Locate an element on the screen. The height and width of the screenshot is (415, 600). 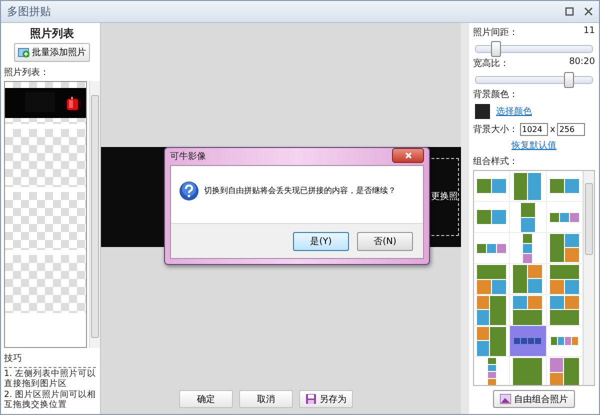
dialog-title: 可牛影像 is located at coordinates (188, 156).